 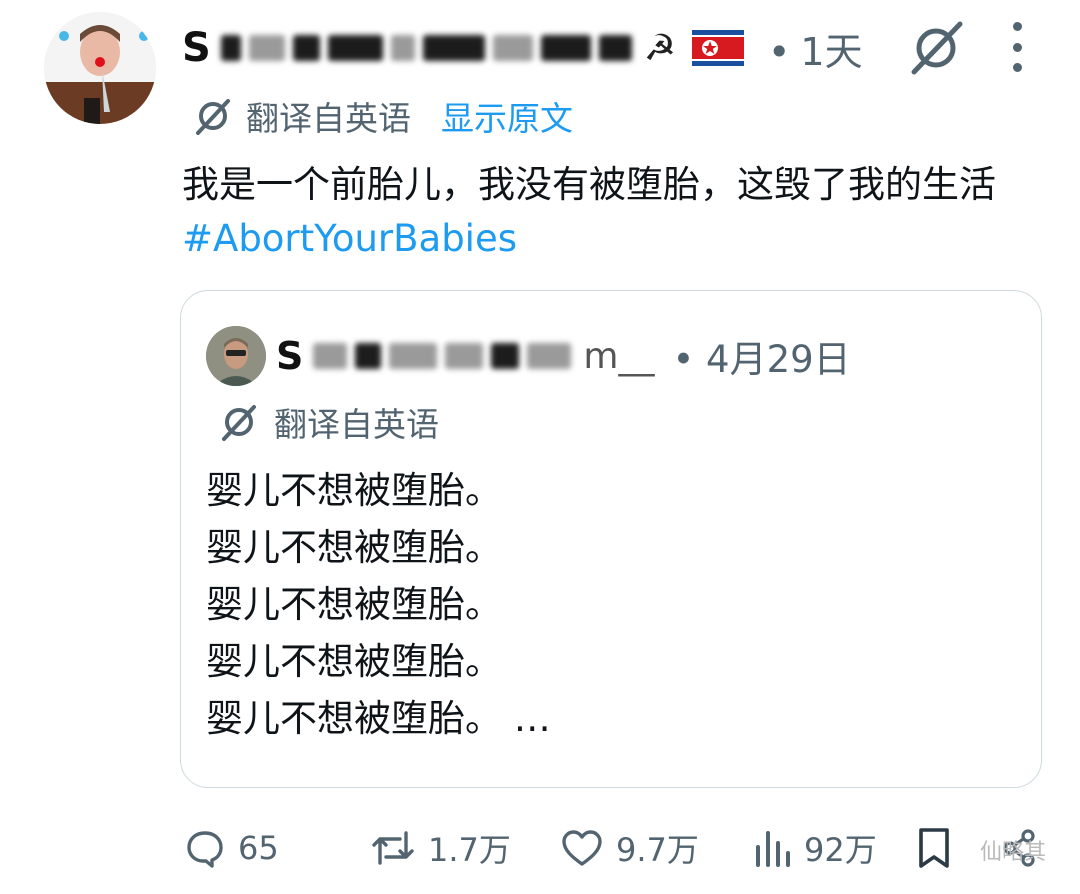 I want to click on show-original-link: 显示原文, so click(x=507, y=116).